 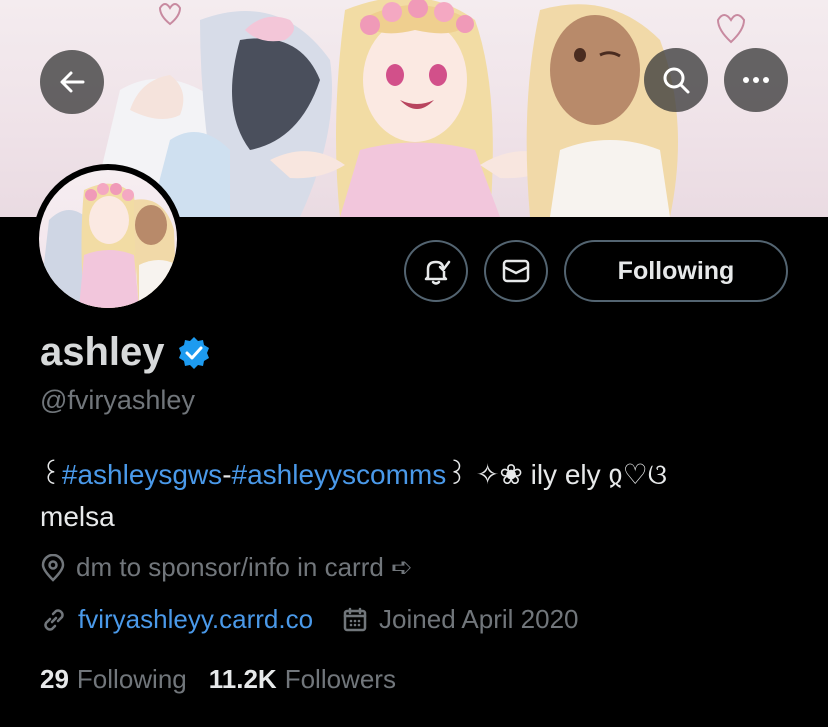 I want to click on followers-label: Followers, so click(x=340, y=679).